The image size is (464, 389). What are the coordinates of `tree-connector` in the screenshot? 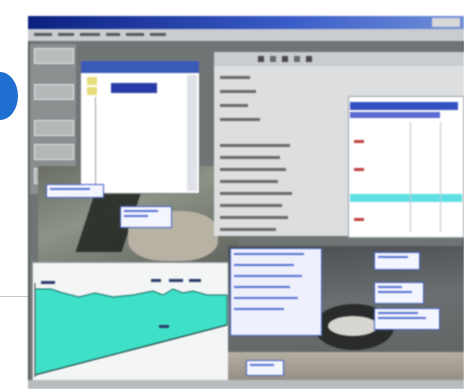 It's located at (95, 142).